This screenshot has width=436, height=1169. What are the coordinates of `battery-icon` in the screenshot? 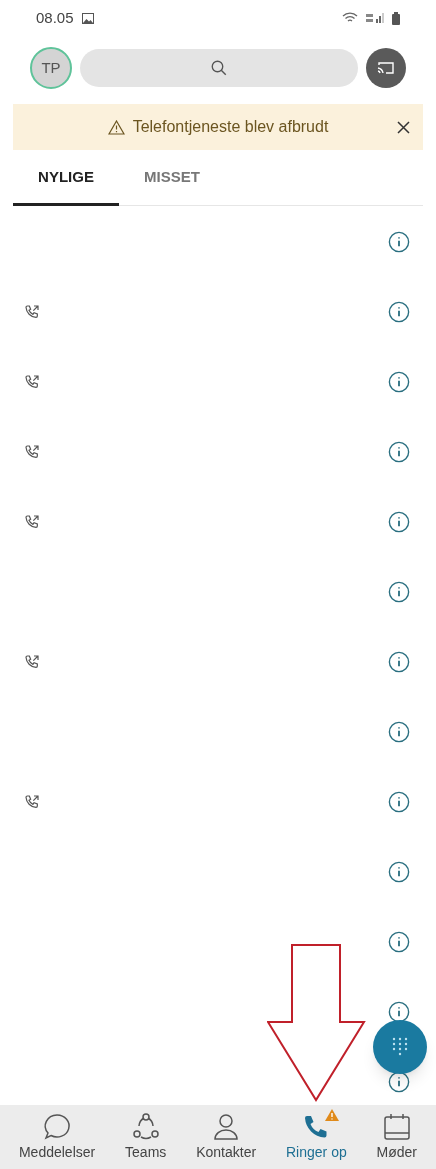 It's located at (396, 18).